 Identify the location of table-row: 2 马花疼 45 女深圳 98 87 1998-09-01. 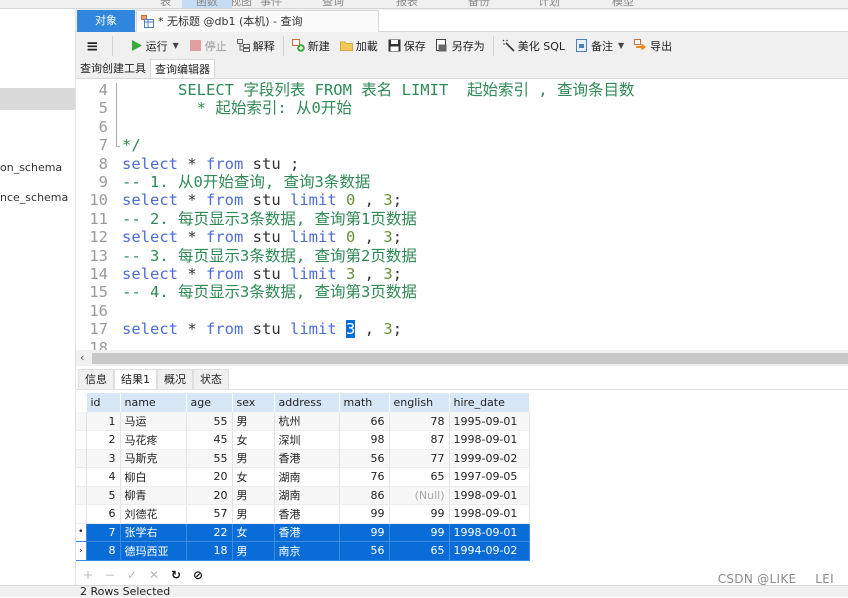
(303, 440).